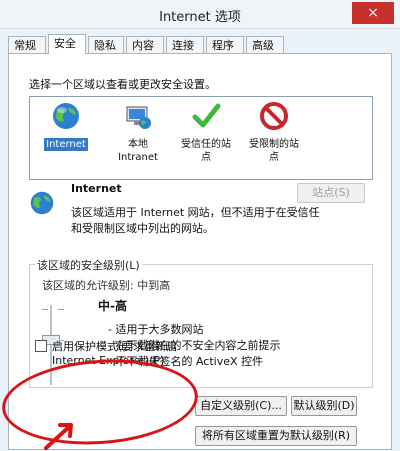  I want to click on intranet-computer-icon, so click(138, 117).